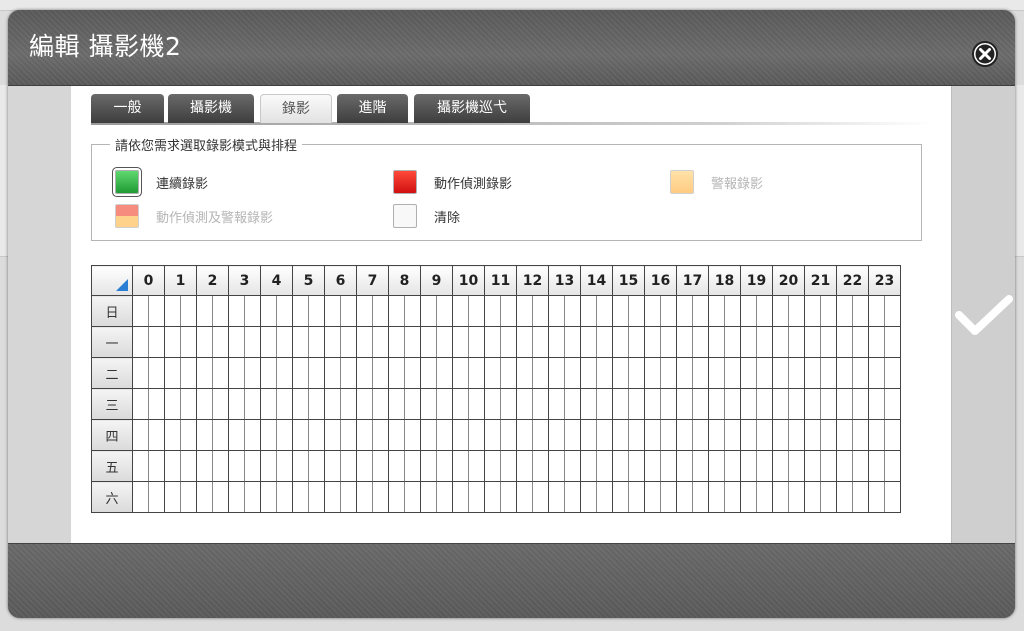 Image resolution: width=1024 pixels, height=631 pixels. I want to click on hour-header: 19, so click(756, 280).